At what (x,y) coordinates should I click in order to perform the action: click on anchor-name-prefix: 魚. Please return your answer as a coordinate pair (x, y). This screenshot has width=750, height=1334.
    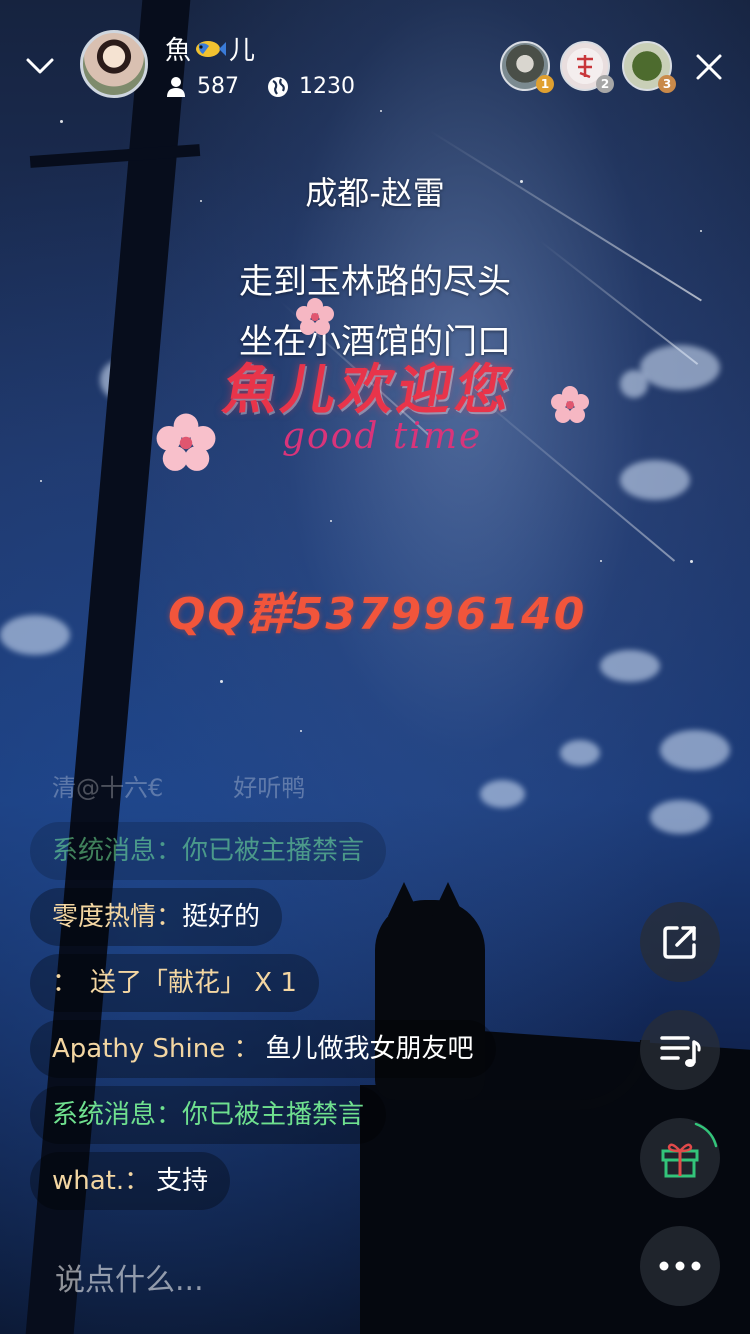
    Looking at the image, I should click on (178, 51).